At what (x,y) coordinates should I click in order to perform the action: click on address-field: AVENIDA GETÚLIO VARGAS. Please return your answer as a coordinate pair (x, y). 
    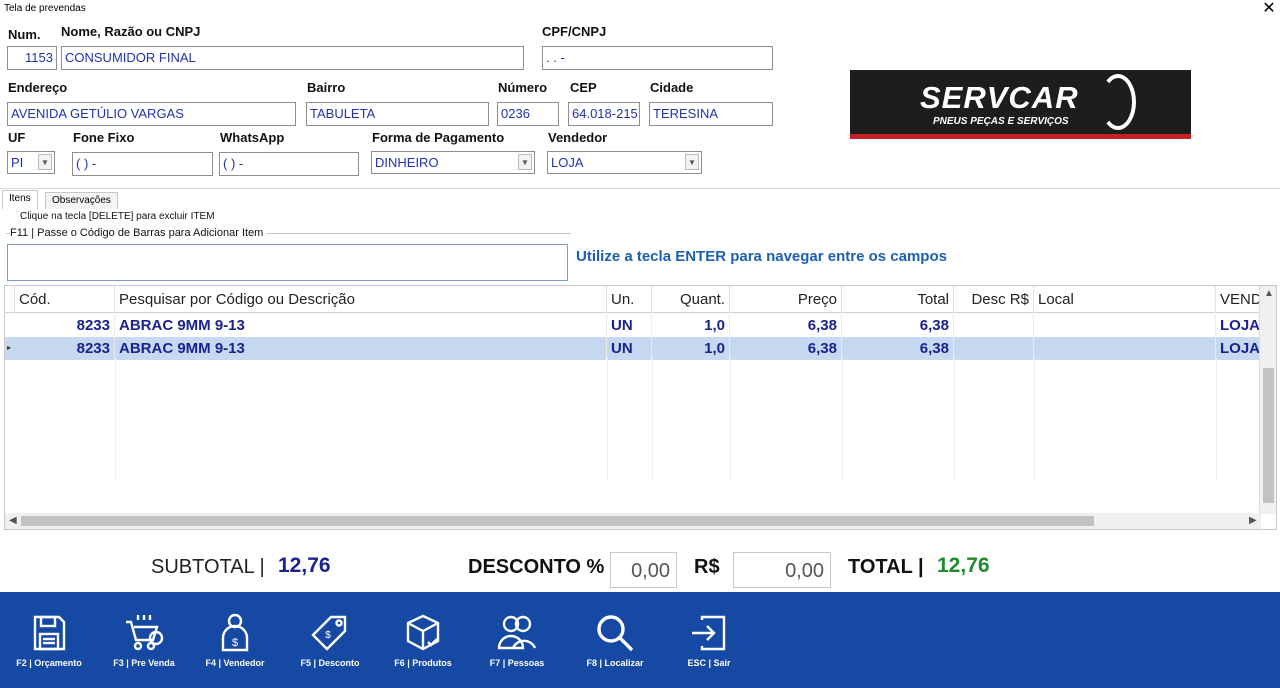
    Looking at the image, I should click on (151, 114).